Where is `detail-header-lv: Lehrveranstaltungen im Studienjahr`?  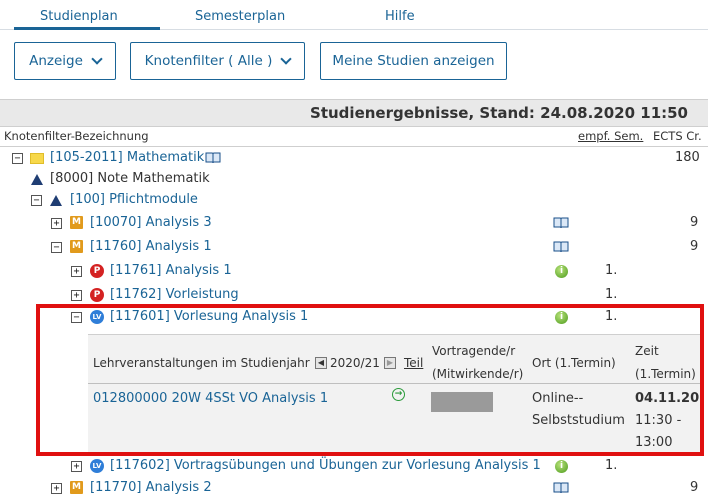 detail-header-lv: Lehrveranstaltungen im Studienjahr is located at coordinates (201, 363).